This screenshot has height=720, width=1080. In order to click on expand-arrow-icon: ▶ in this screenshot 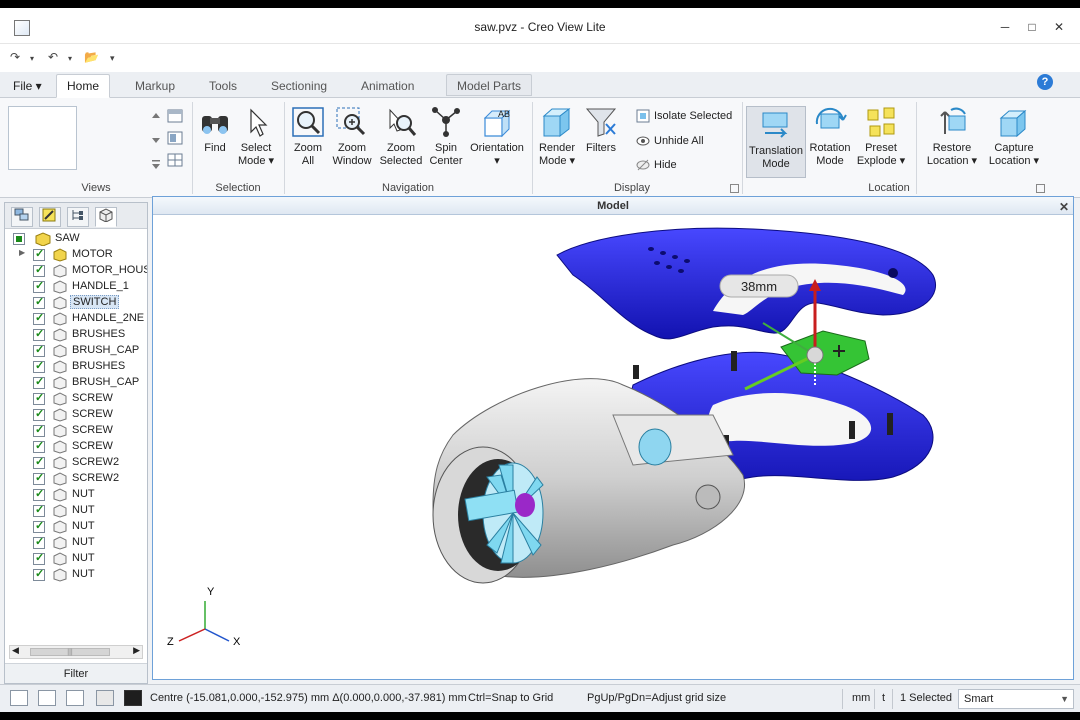, I will do `click(22, 252)`.